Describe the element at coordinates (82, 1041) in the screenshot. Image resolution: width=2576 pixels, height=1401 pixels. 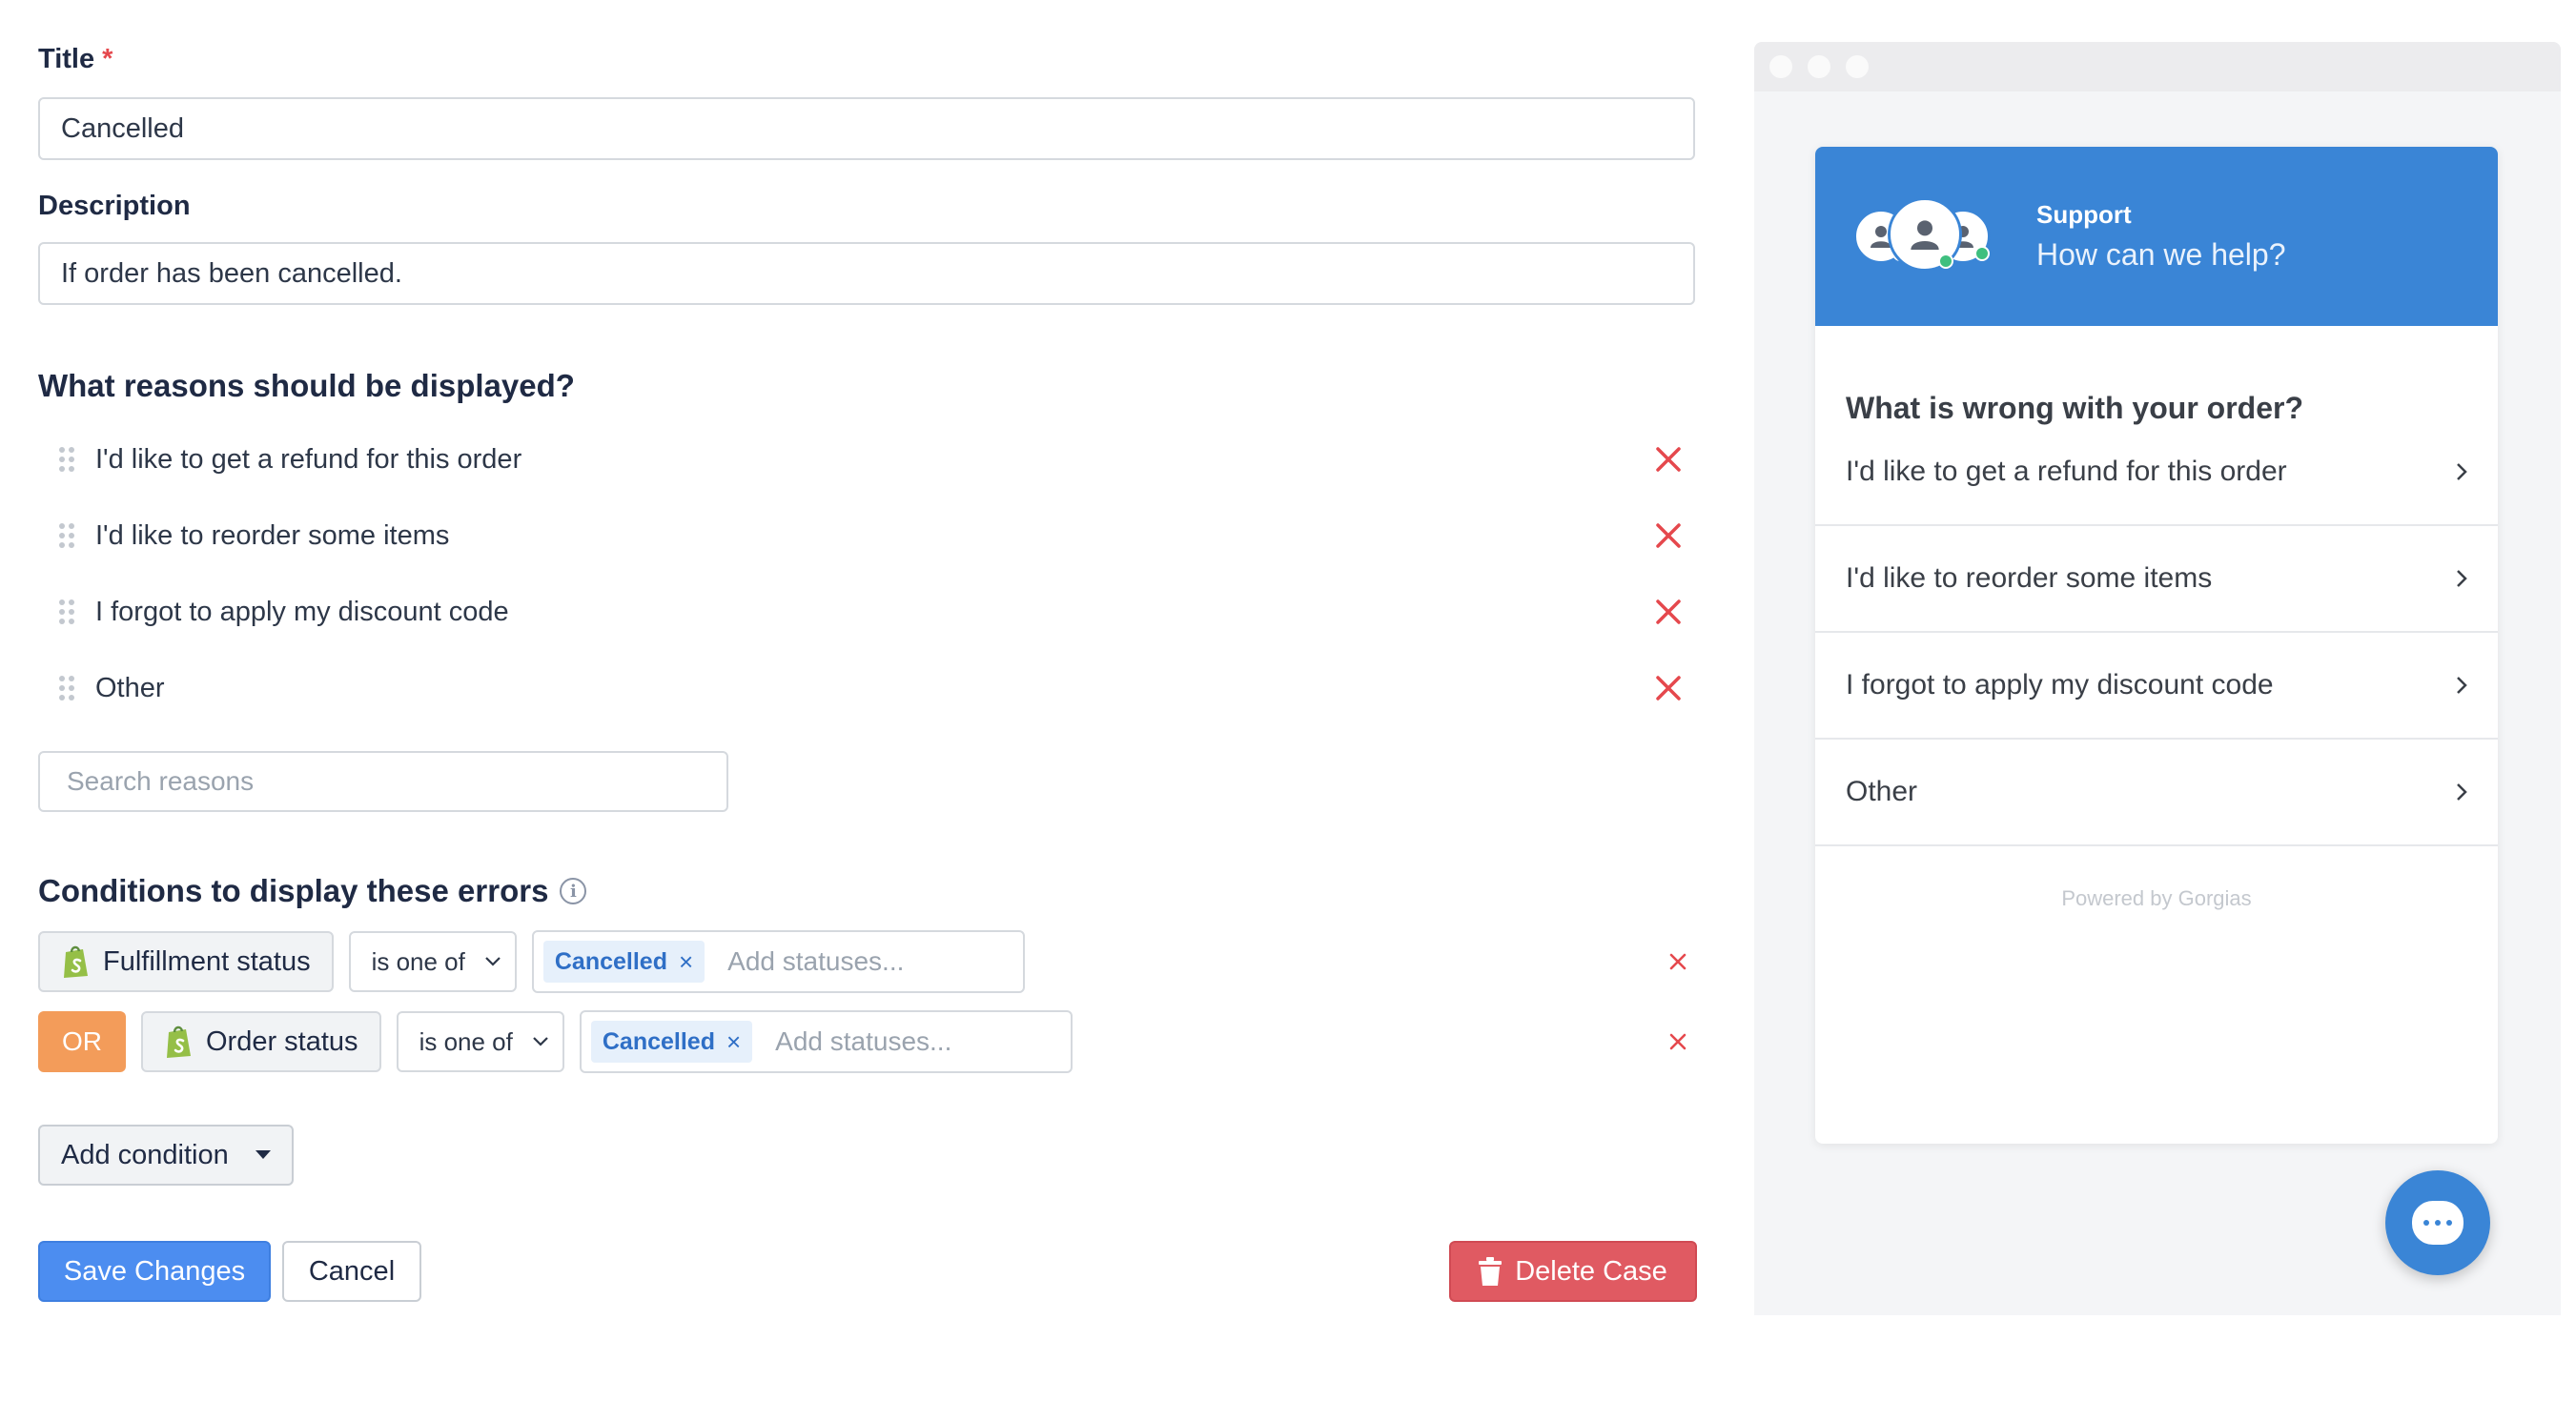
I see `or-connector: OR` at that location.